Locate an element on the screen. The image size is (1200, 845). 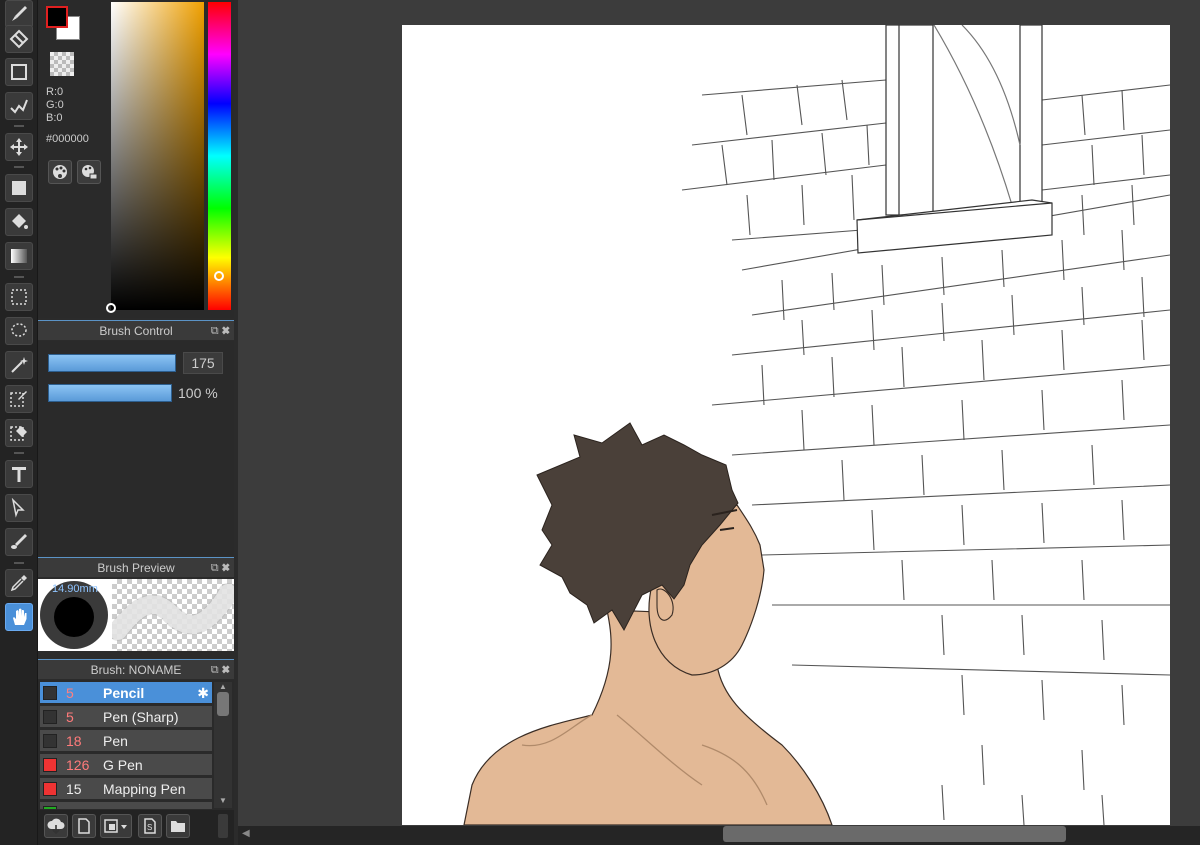
select-pen-icon is located at coordinates (18, 399).